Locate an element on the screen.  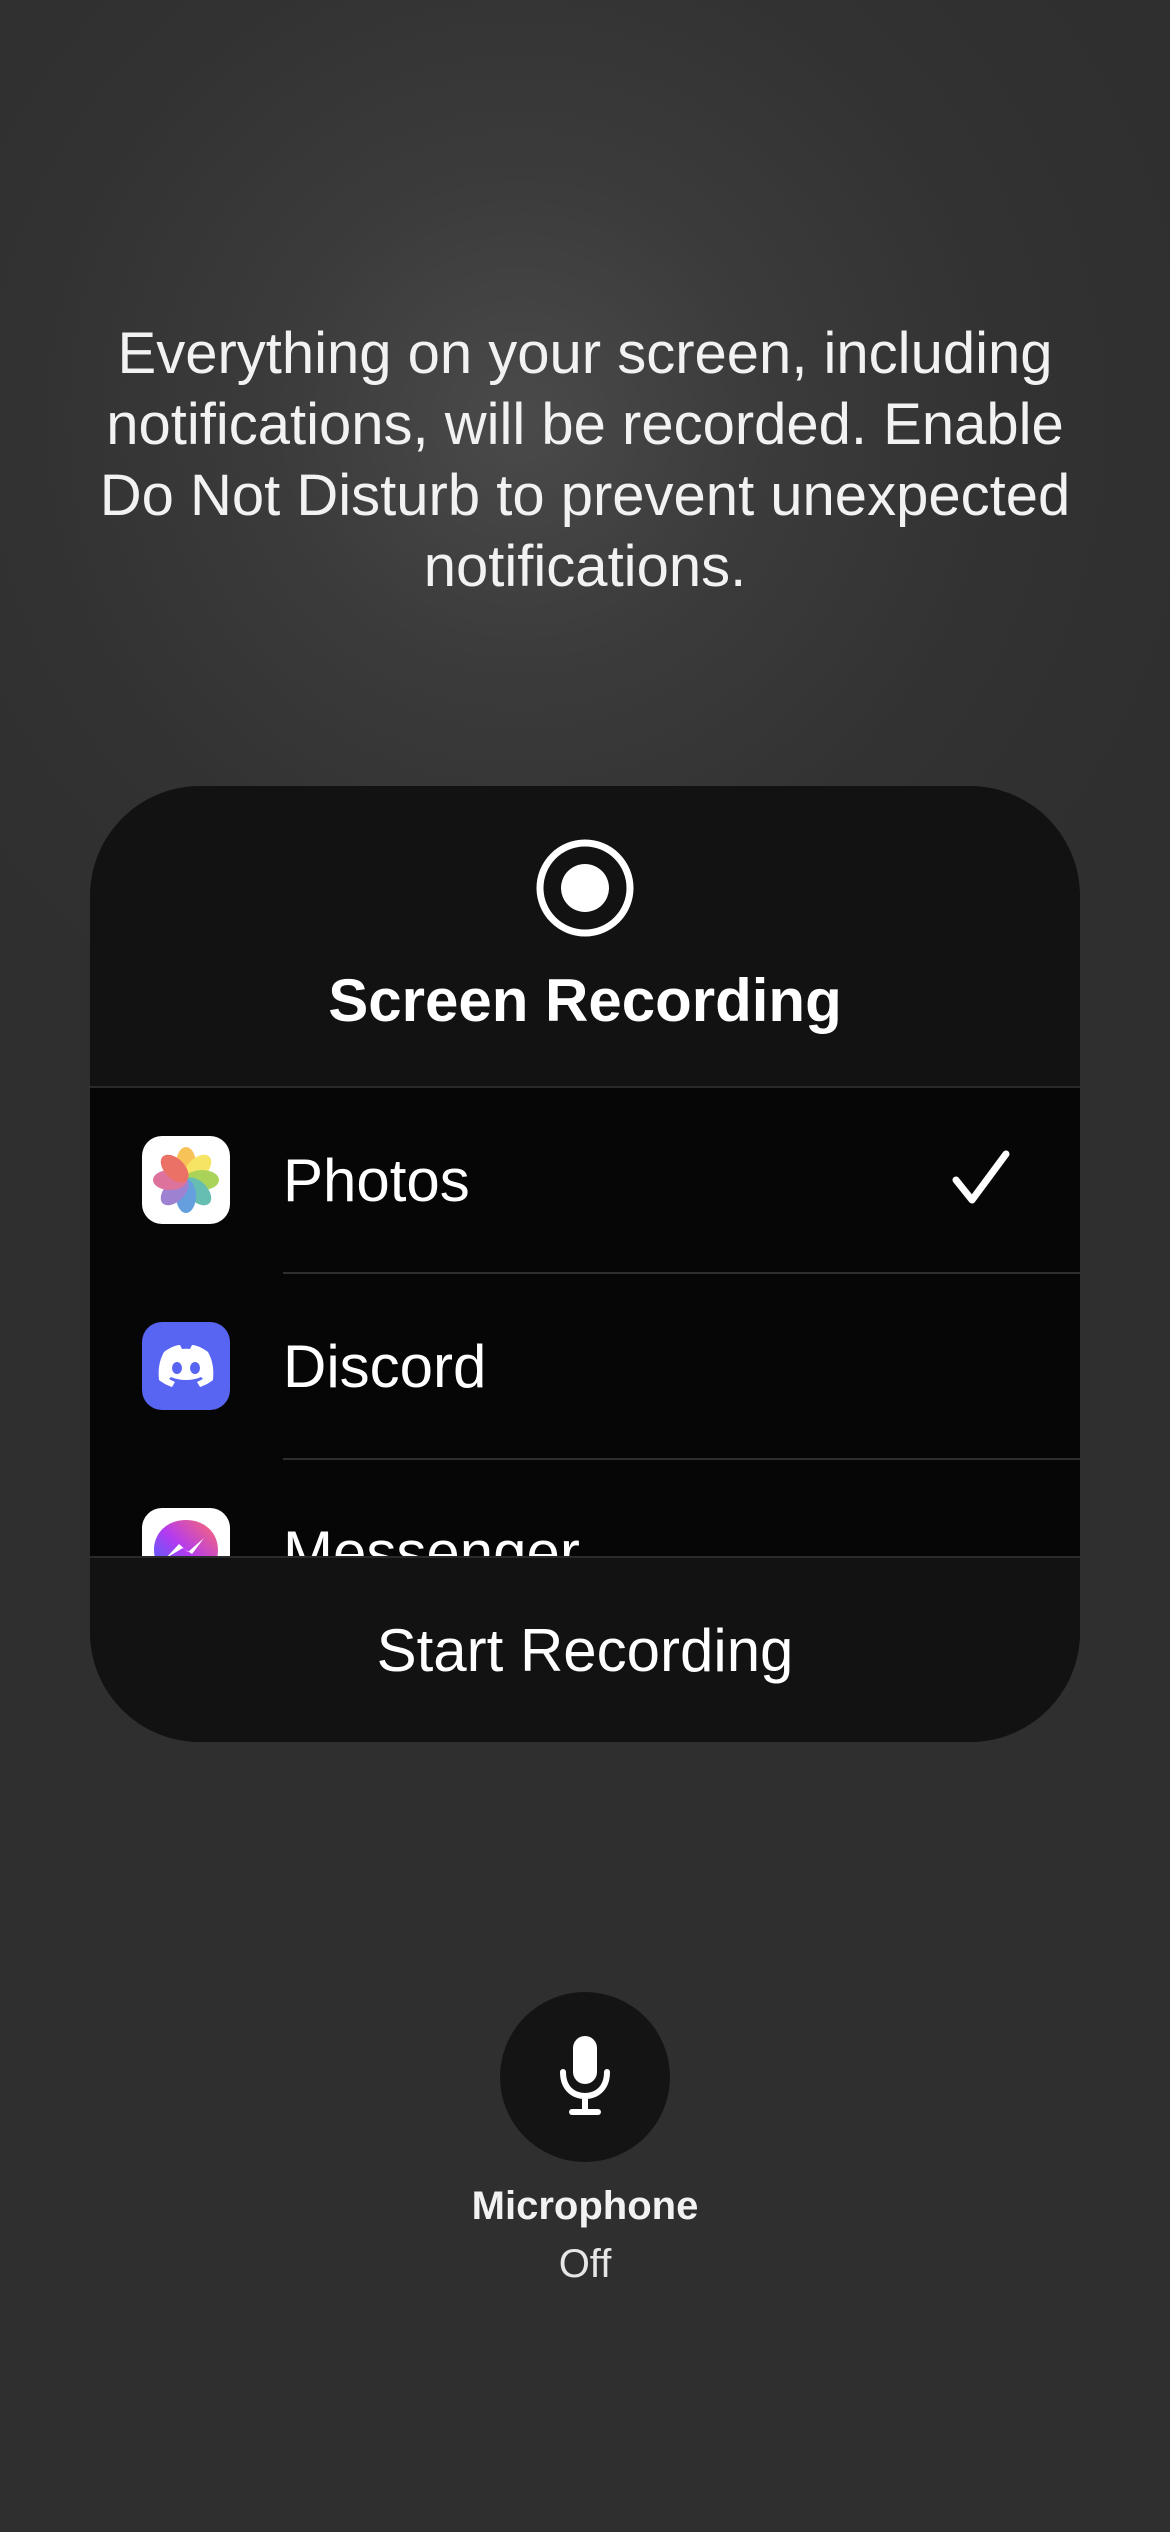
list-item-label: Photos is located at coordinates (376, 1180).